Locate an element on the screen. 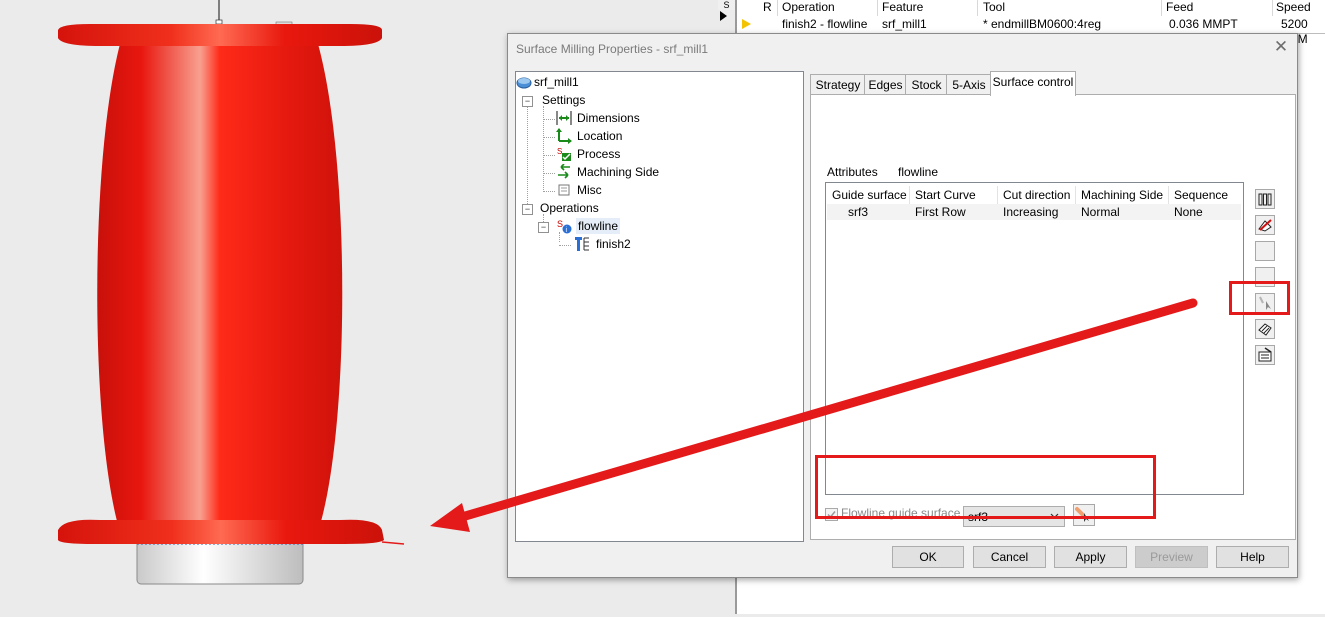 This screenshot has height=617, width=1325. tree-label-operations: Operations is located at coordinates (569, 208).